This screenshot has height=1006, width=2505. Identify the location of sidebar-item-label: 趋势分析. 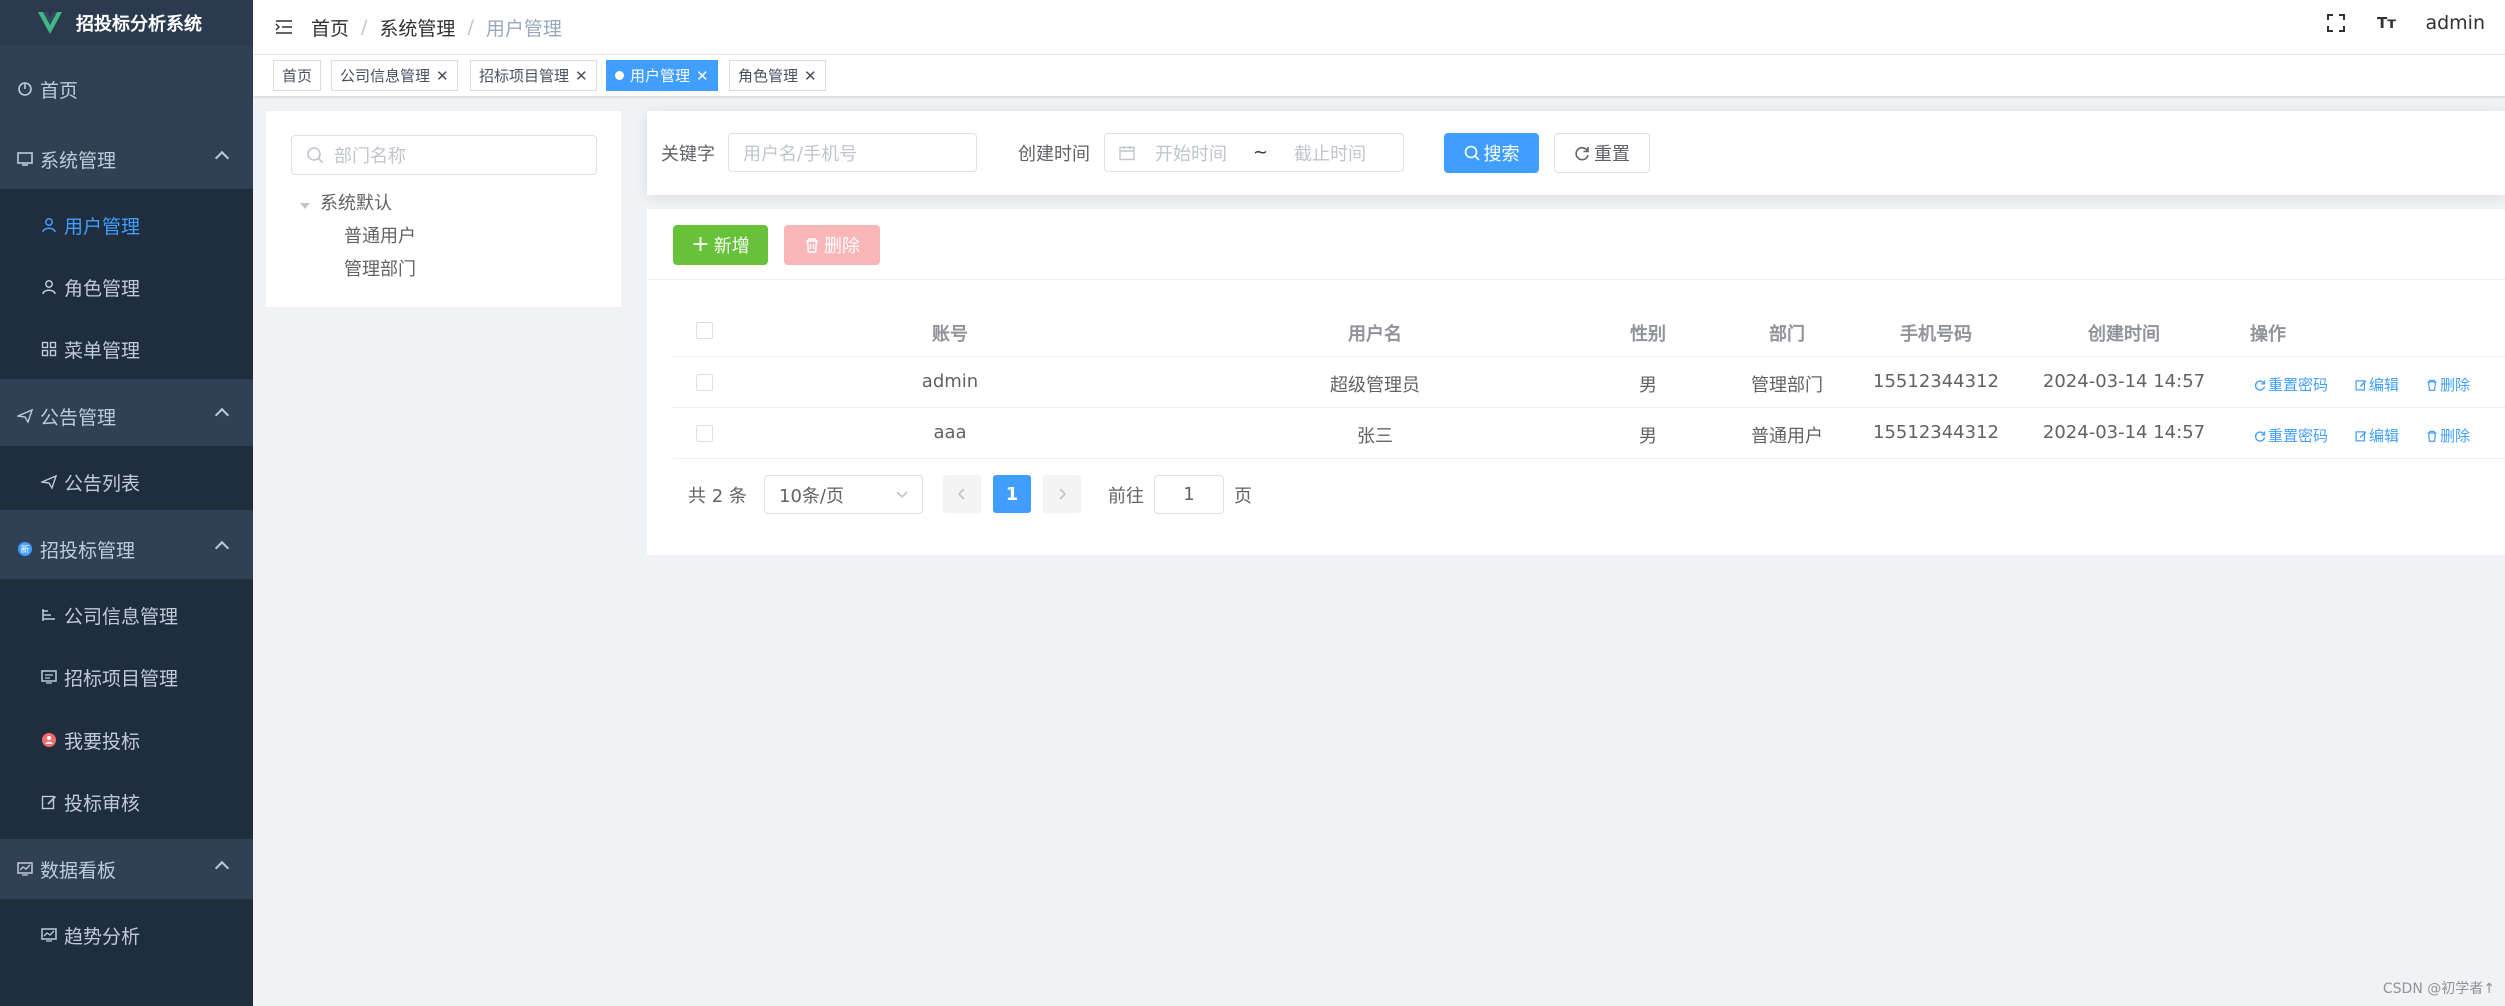
(102, 936).